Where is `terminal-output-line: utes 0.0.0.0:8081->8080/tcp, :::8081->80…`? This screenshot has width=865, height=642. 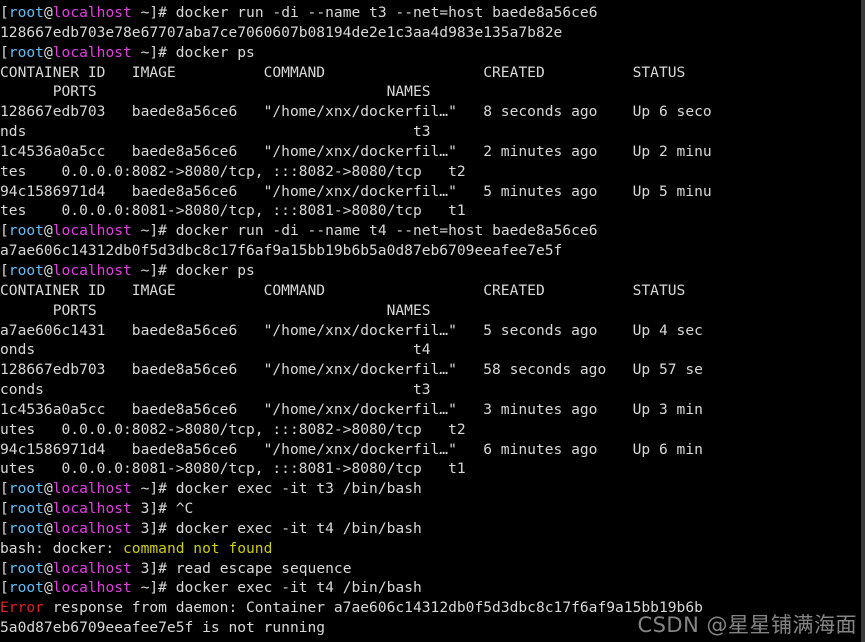 terminal-output-line: utes 0.0.0.0:8081->8080/tcp, :::8081->80… is located at coordinates (432, 469).